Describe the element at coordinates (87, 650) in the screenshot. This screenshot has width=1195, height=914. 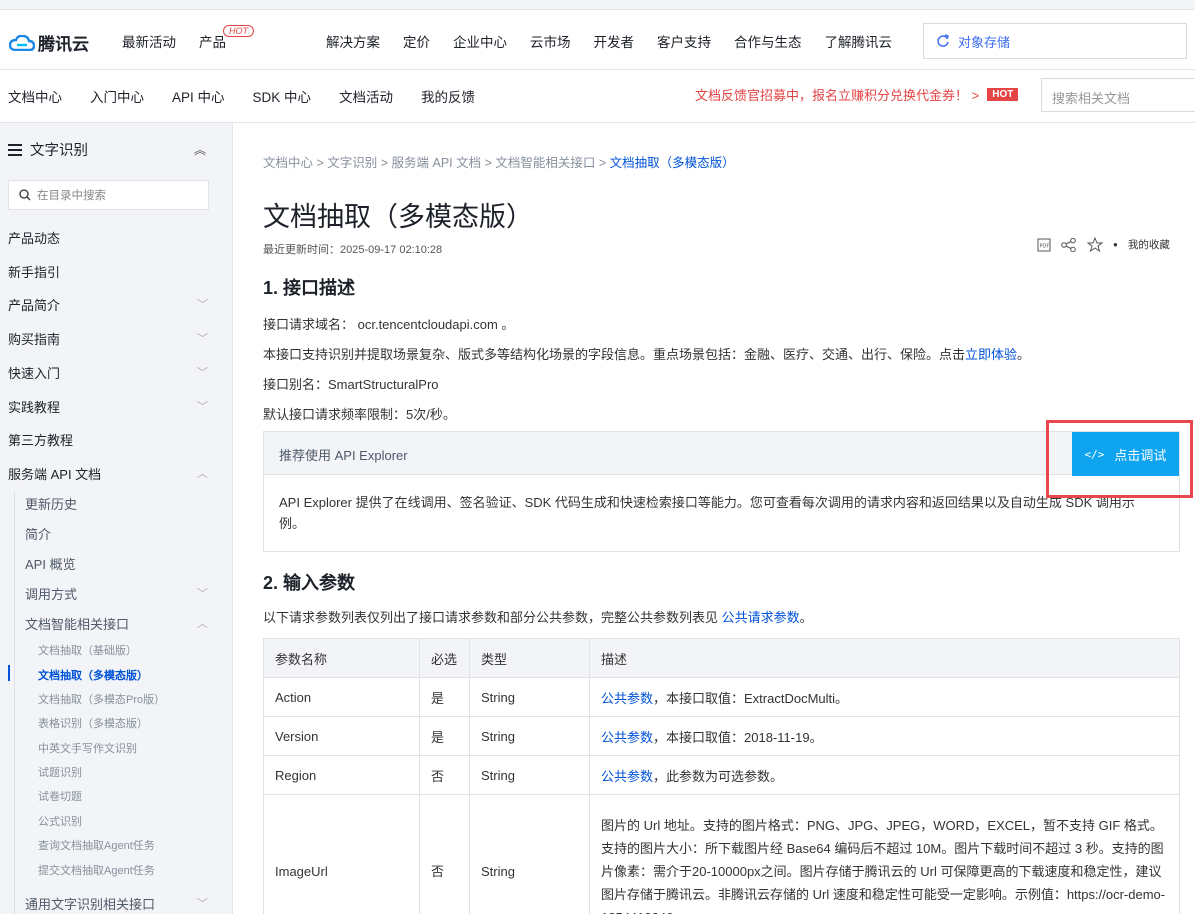
I see `sidebar-leaf-extract-basic: 文档抽取（基础版）` at that location.